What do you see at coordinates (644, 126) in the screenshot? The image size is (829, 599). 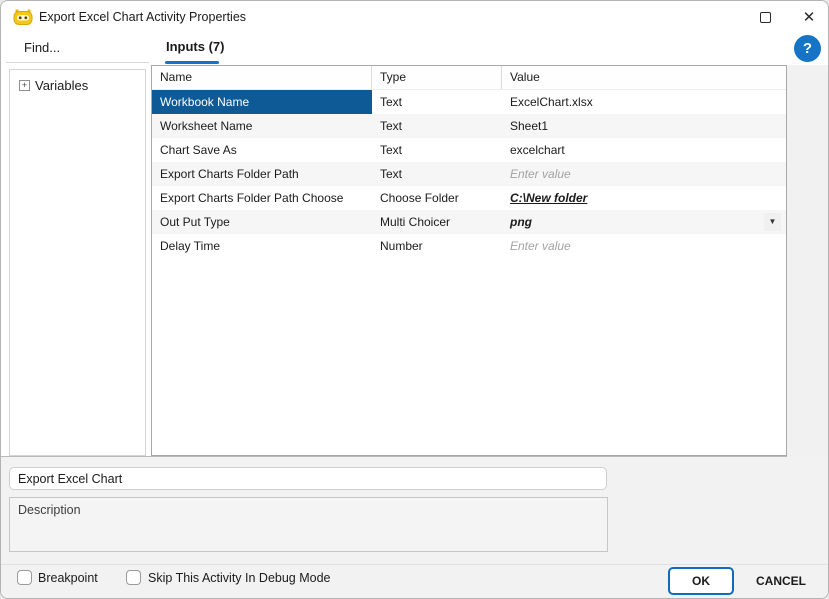 I see `value-cell: Sheet1` at bounding box center [644, 126].